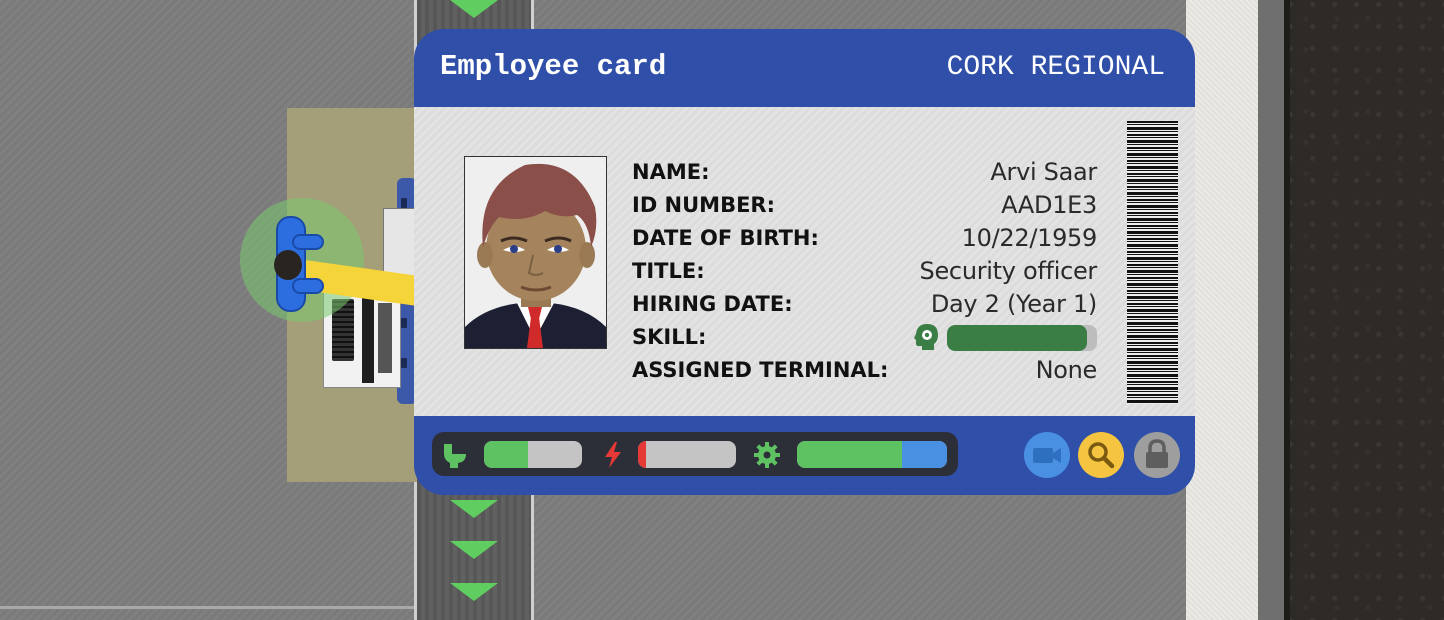 This screenshot has height=620, width=1444. What do you see at coordinates (669, 337) in the screenshot?
I see `label-skill: SKILL:` at bounding box center [669, 337].